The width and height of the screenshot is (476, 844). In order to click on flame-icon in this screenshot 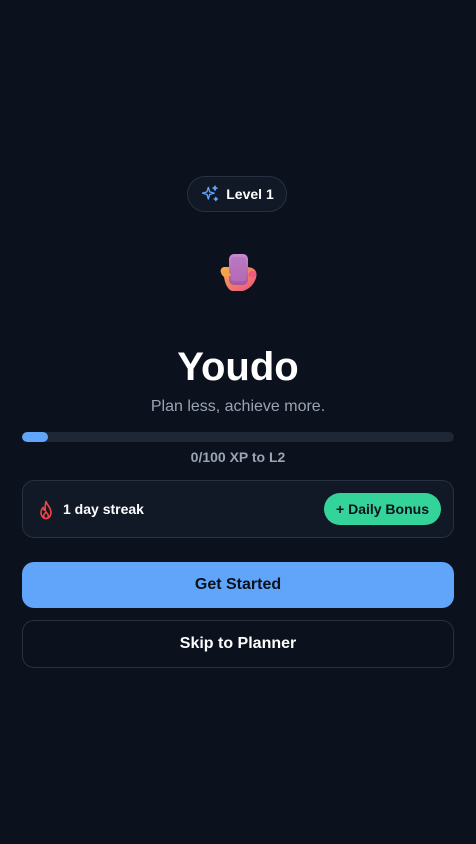, I will do `click(46, 510)`.